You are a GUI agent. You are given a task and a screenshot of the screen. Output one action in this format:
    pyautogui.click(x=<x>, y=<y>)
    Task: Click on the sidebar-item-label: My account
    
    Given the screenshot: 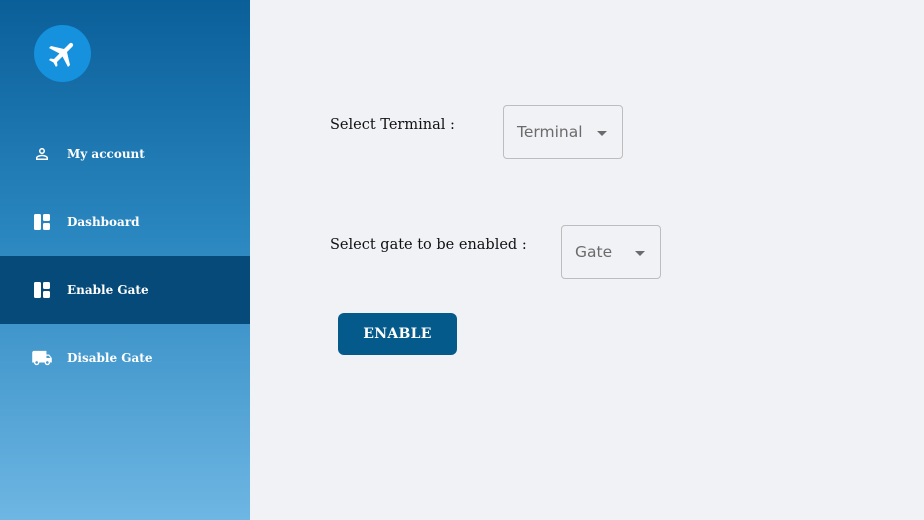 What is the action you would take?
    pyautogui.click(x=106, y=154)
    